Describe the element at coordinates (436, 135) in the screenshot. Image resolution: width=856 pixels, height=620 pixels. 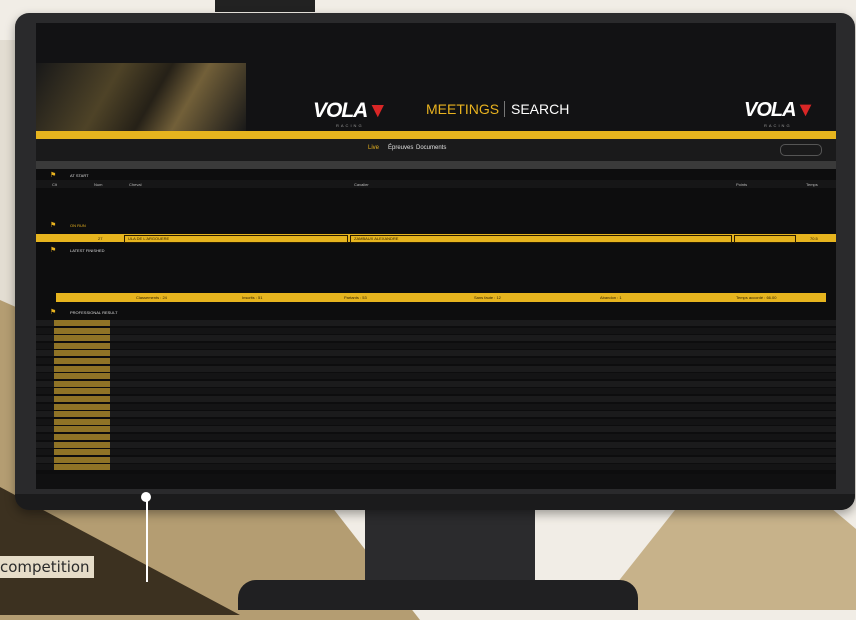
I see `competition-bar` at that location.